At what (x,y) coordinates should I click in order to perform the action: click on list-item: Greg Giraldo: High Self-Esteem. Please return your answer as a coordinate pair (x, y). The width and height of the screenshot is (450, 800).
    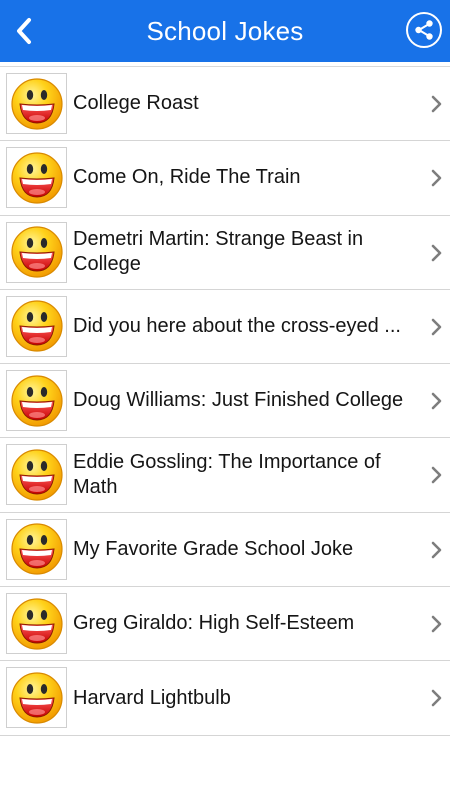
    Looking at the image, I should click on (225, 624).